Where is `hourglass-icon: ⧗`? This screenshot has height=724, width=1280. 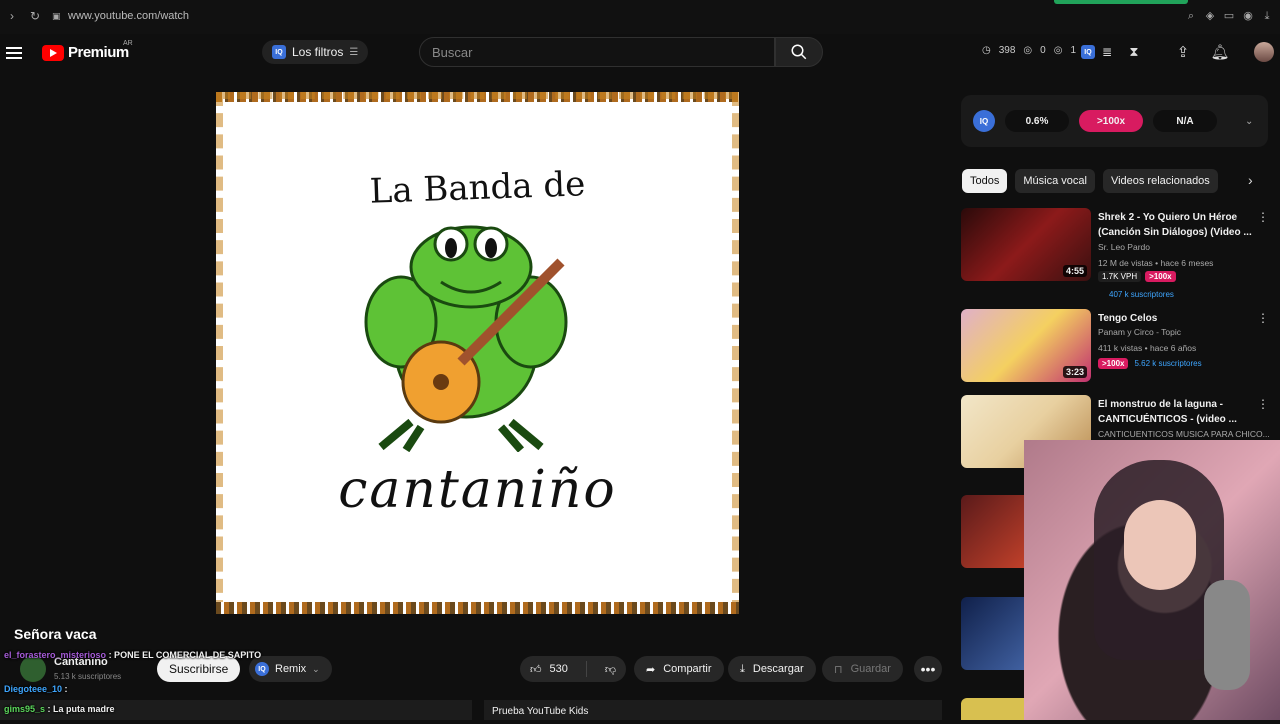
hourglass-icon: ⧗ is located at coordinates (1134, 52).